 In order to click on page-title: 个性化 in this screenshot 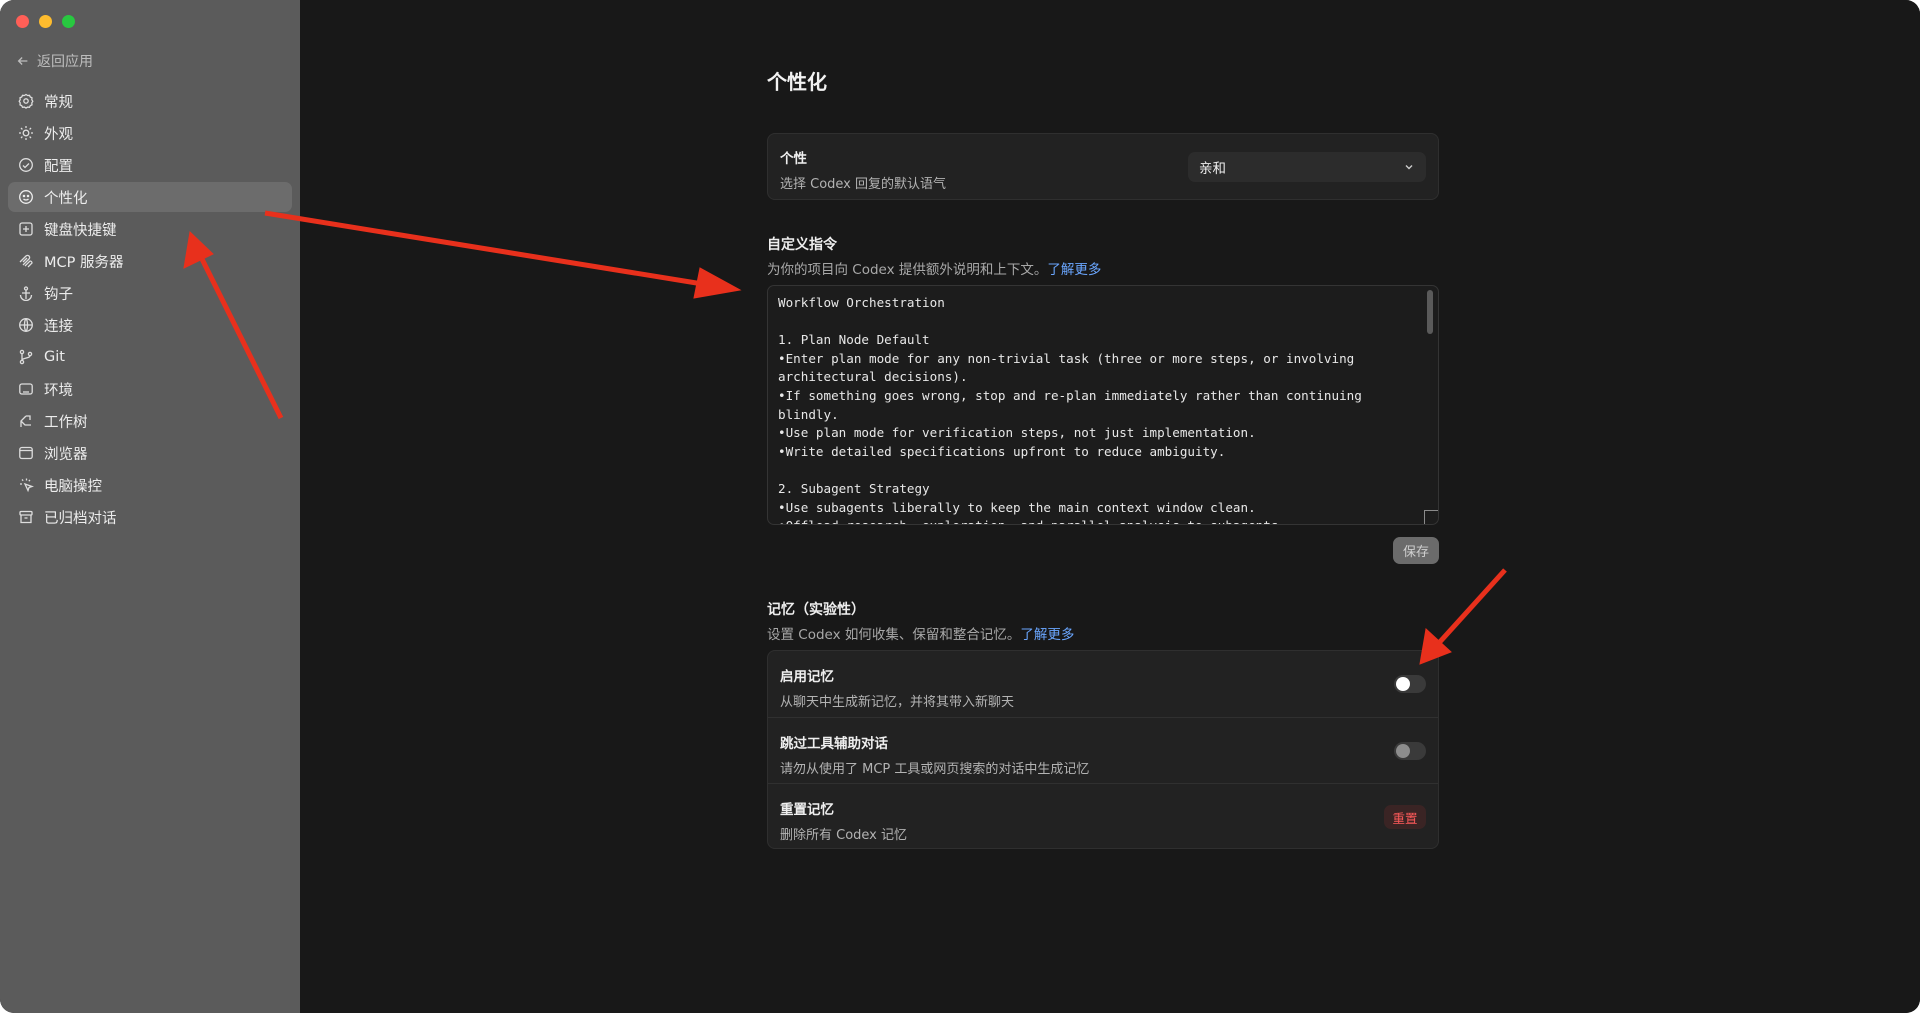, I will do `click(797, 82)`.